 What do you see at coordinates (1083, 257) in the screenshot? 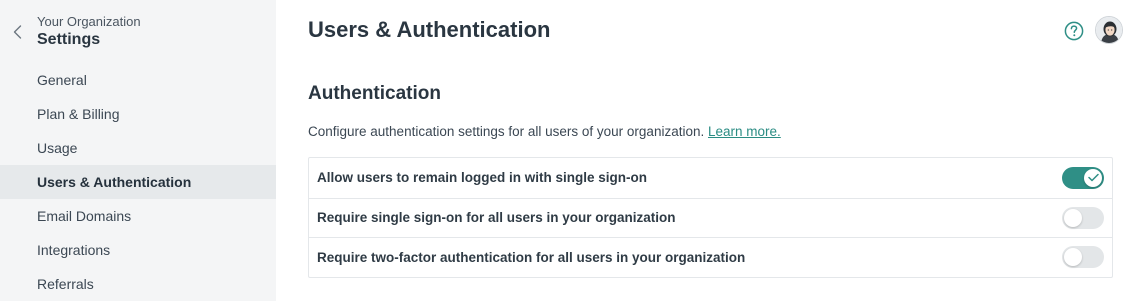
I see `require-2fa-toggle` at bounding box center [1083, 257].